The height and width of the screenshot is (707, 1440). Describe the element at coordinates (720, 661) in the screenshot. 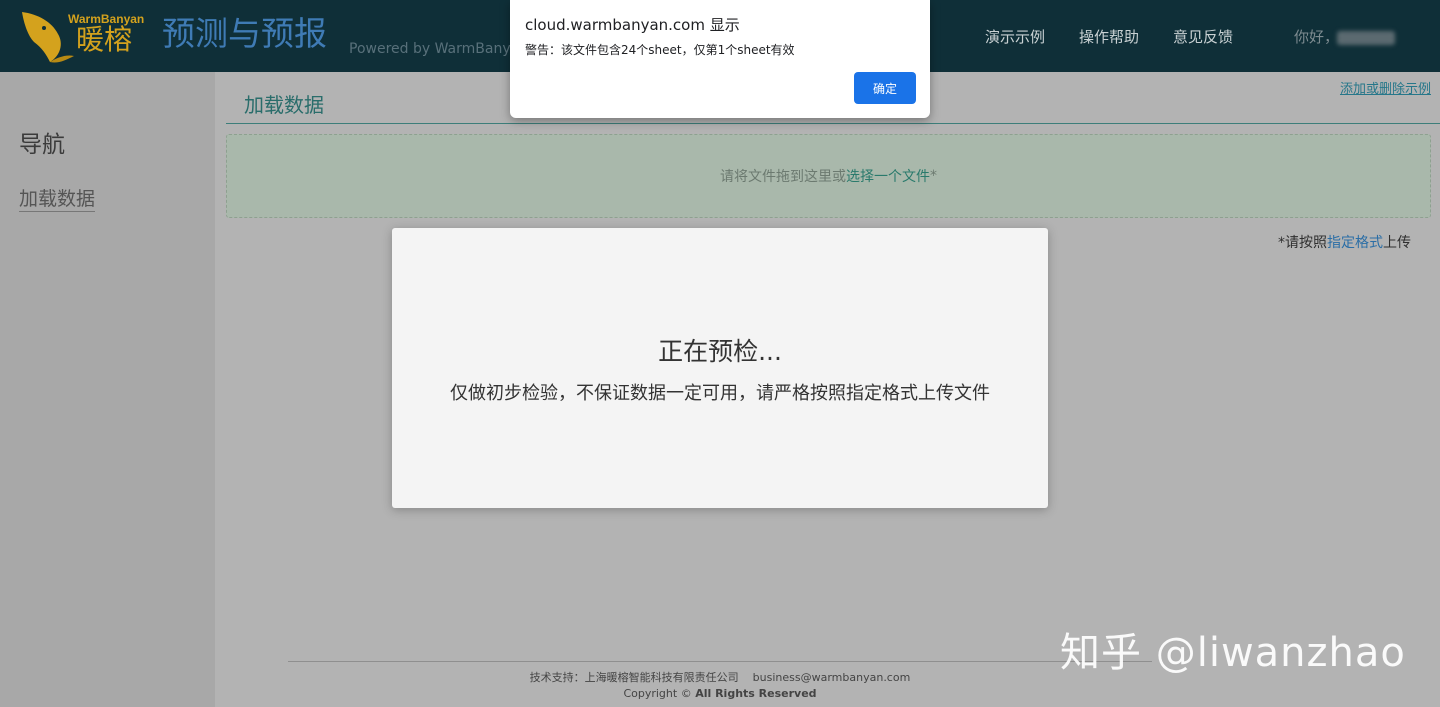

I see `footer-divider` at that location.